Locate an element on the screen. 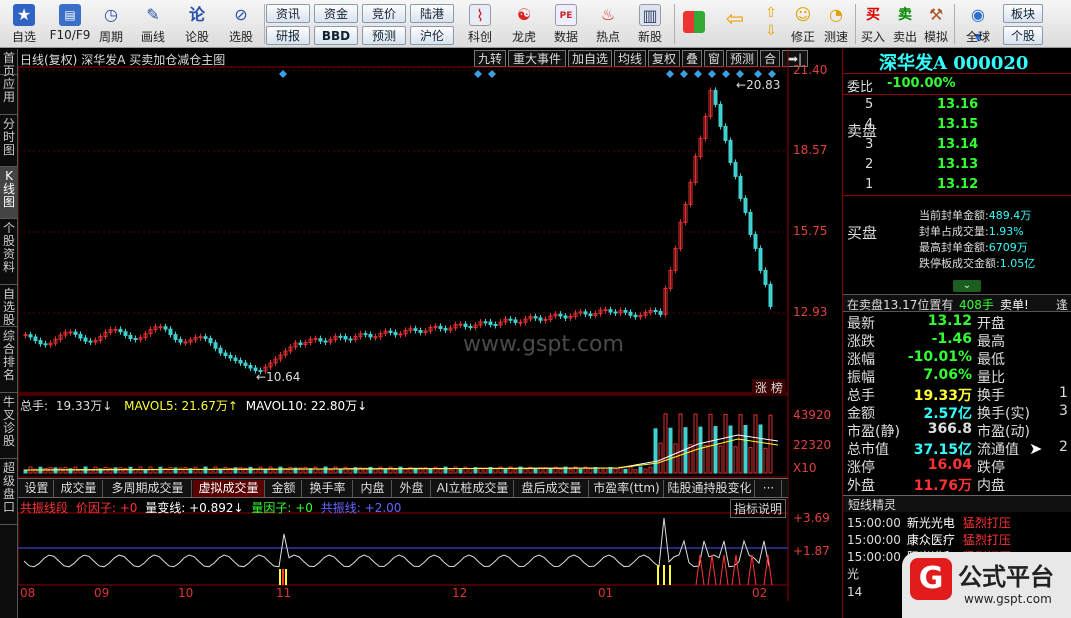  indicator-tab-1: 成交量 is located at coordinates (79, 488).